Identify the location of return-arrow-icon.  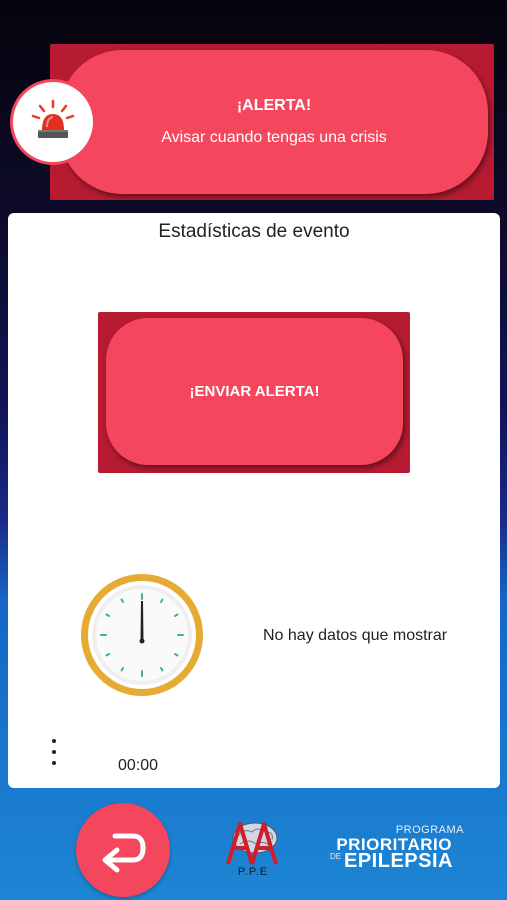
(124, 853).